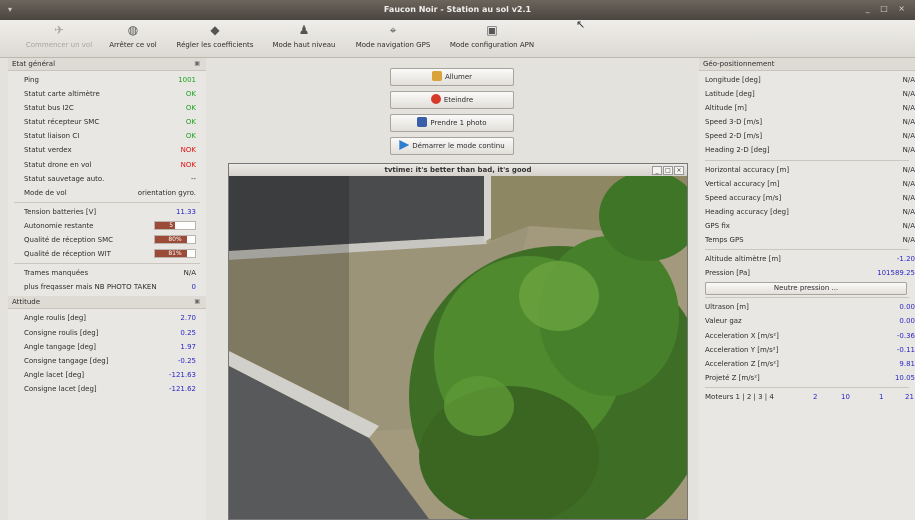 The width and height of the screenshot is (915, 520). What do you see at coordinates (107, 303) in the screenshot?
I see `attitude-header: Attitude ▣` at bounding box center [107, 303].